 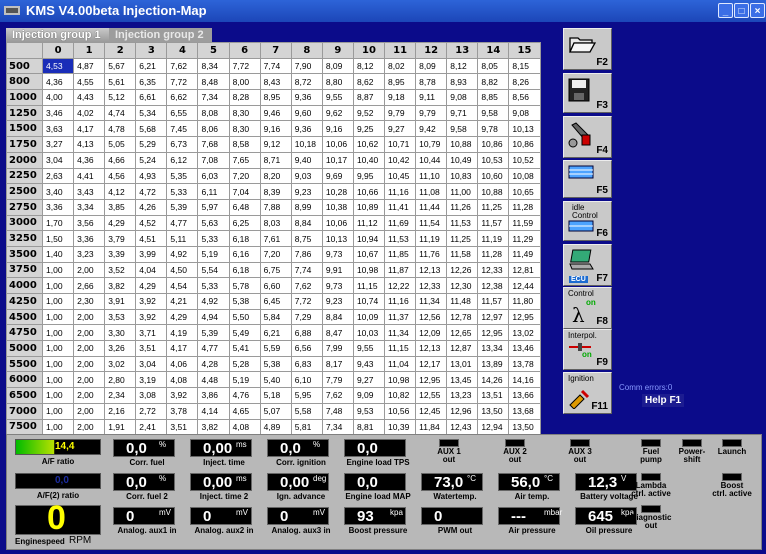 I want to click on map-cell: 4,08, so click(x=182, y=380).